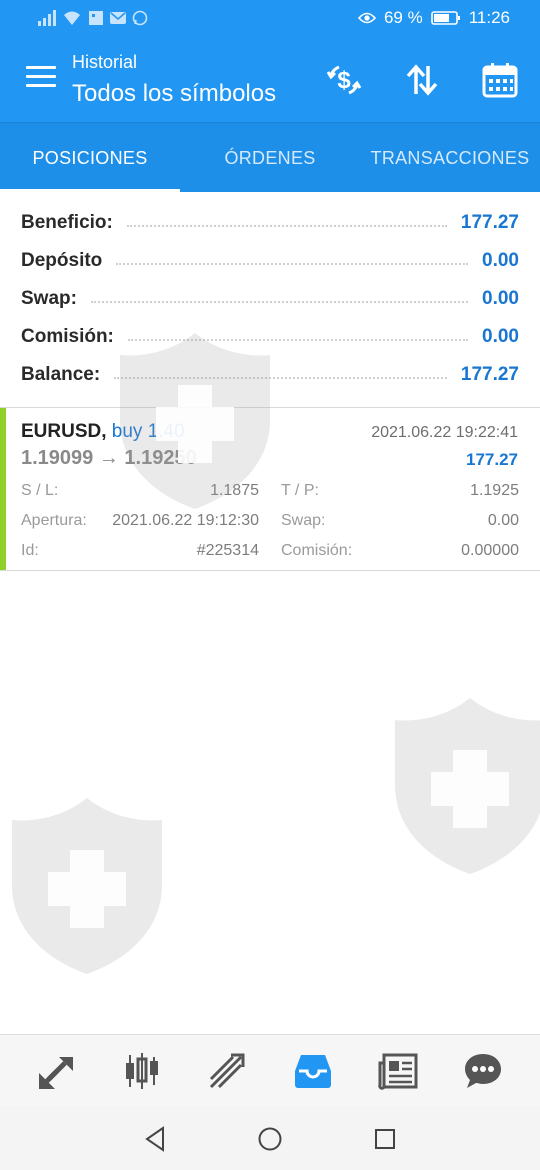 This screenshot has height=1170, width=540. Describe the element at coordinates (503, 520) in the screenshot. I see `detail-value: 0.00` at that location.